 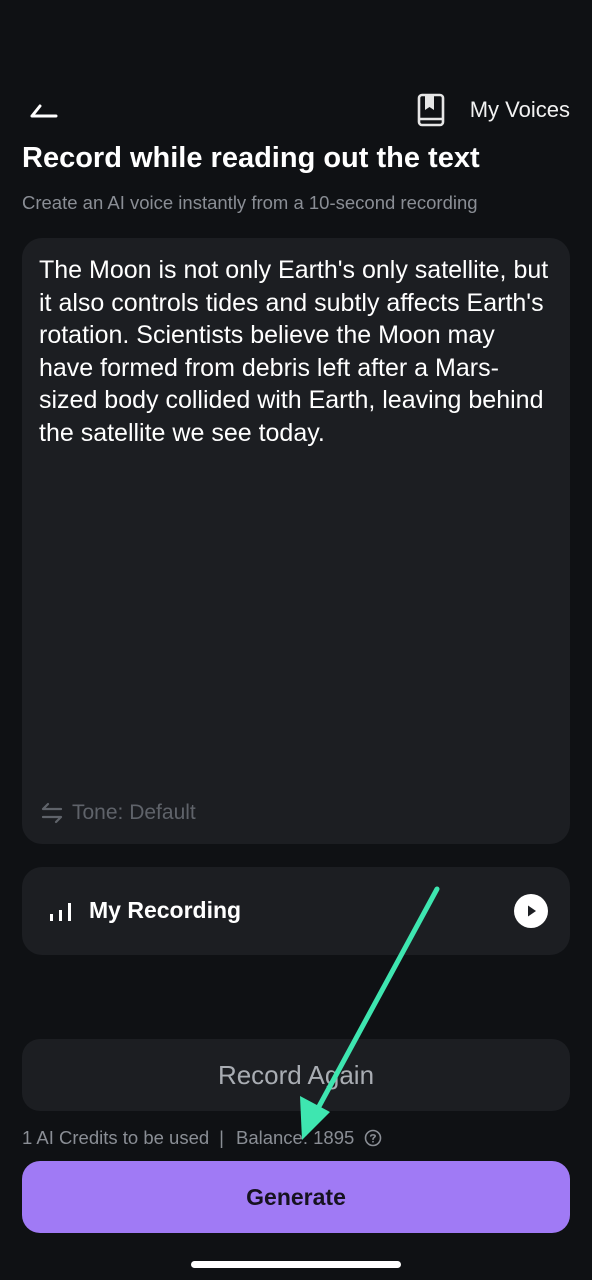 What do you see at coordinates (134, 812) in the screenshot?
I see `tone-label: Tone: Default` at bounding box center [134, 812].